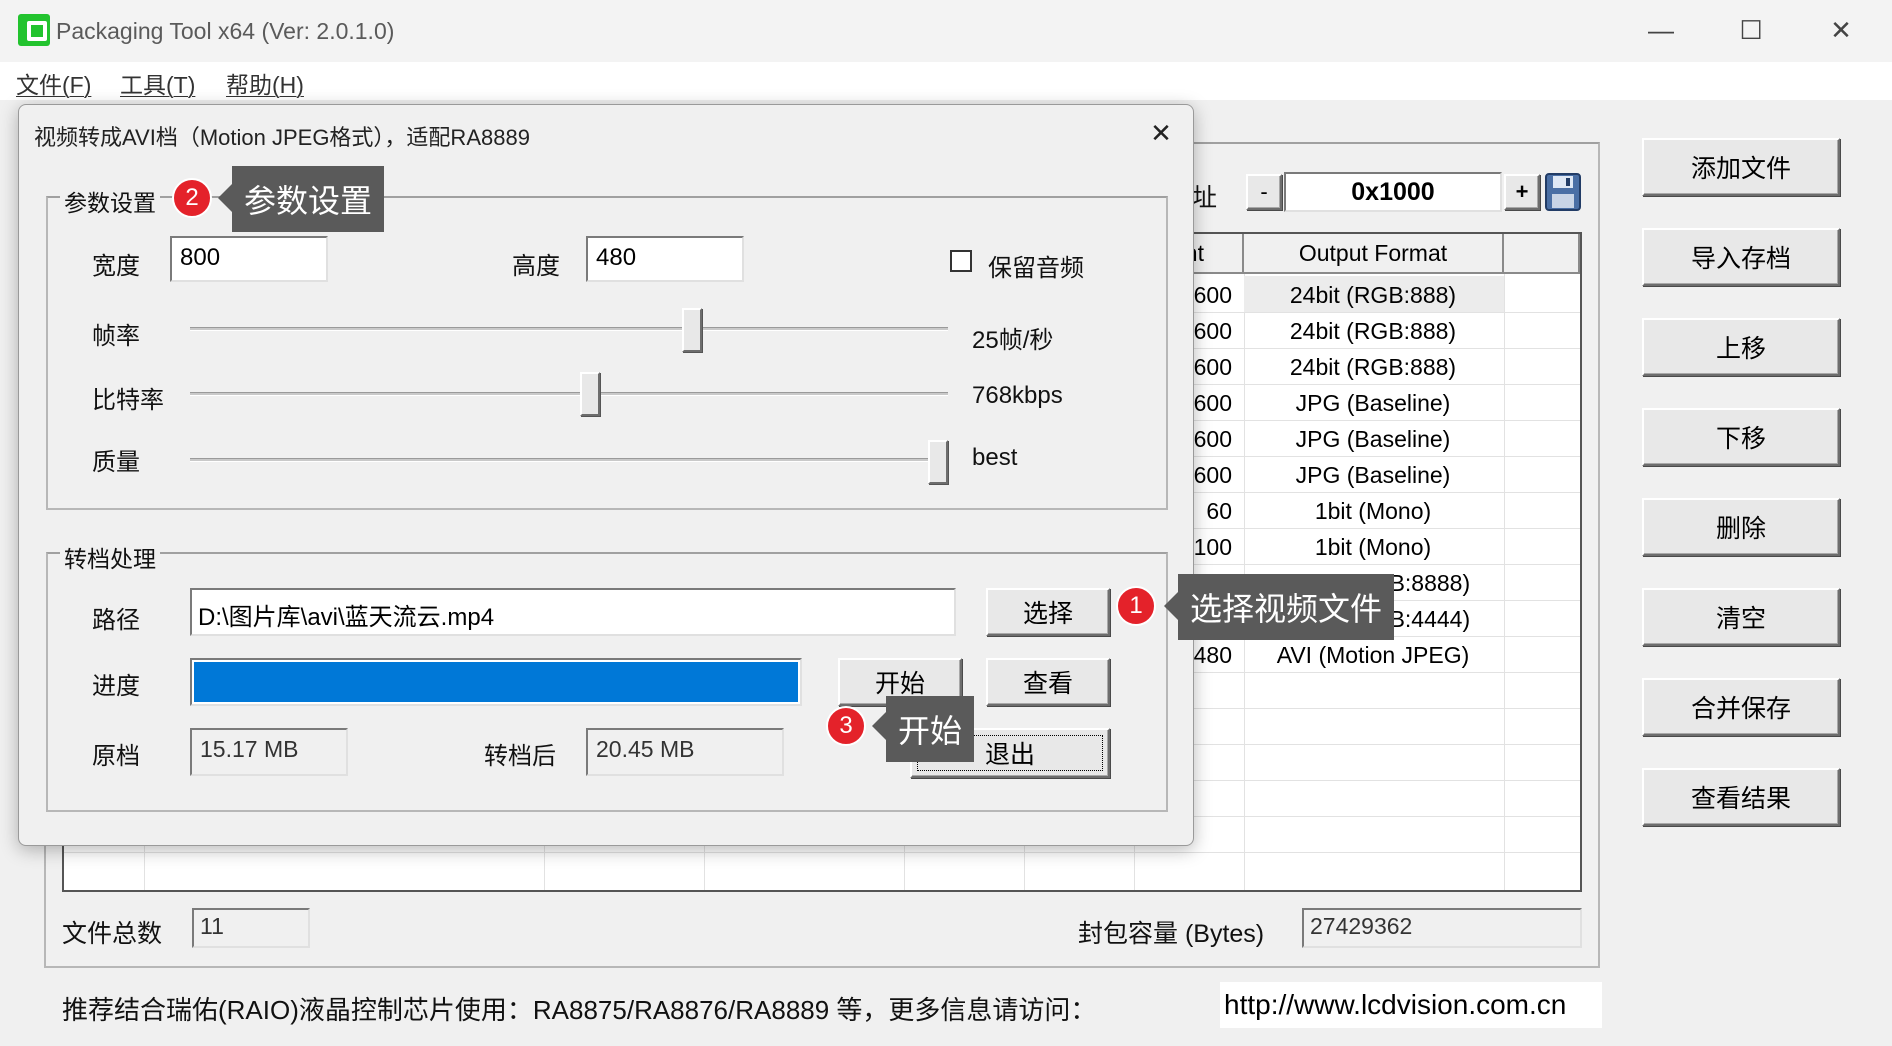  I want to click on quality-label: 质量, so click(116, 462).